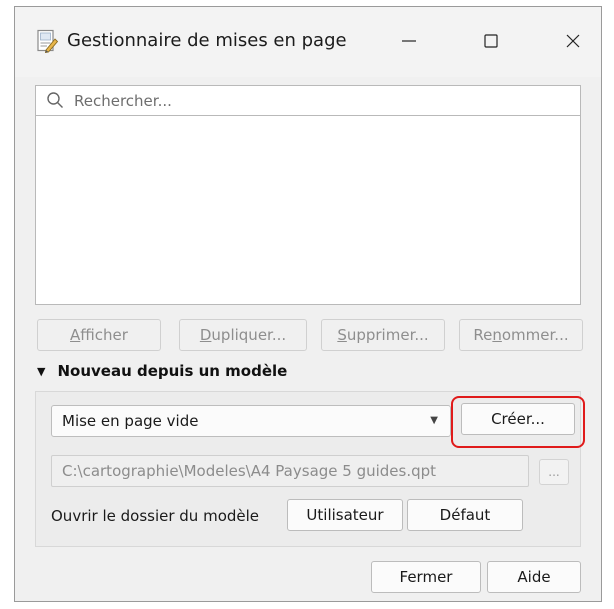 The width and height of the screenshot is (614, 609). What do you see at coordinates (434, 420) in the screenshot?
I see `chevron-down-icon: ▼` at bounding box center [434, 420].